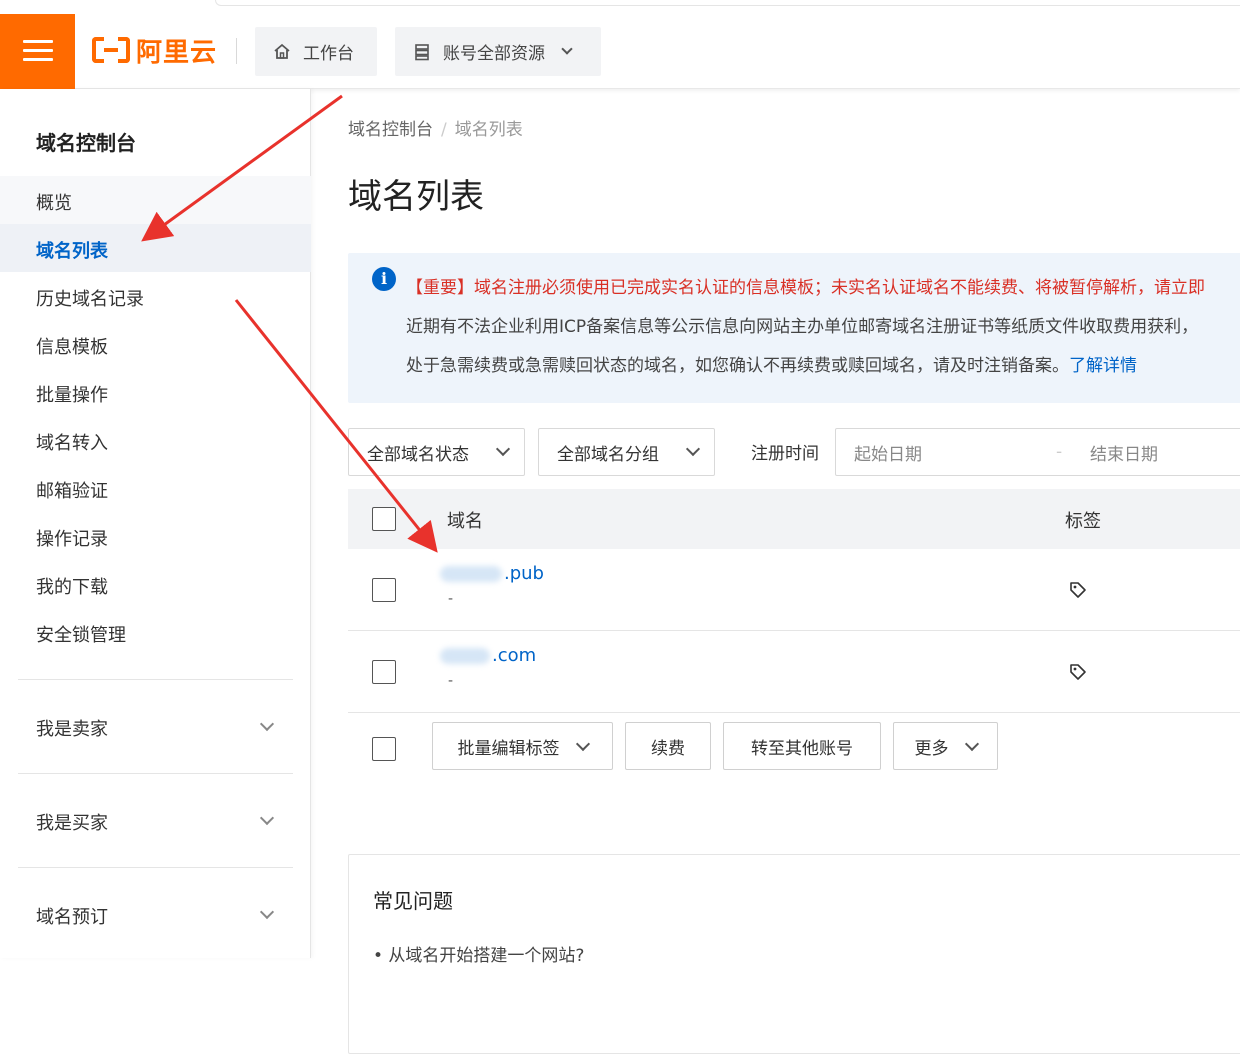  Describe the element at coordinates (72, 442) in the screenshot. I see `sidebar-item-transfer-in: 域名转入` at that location.